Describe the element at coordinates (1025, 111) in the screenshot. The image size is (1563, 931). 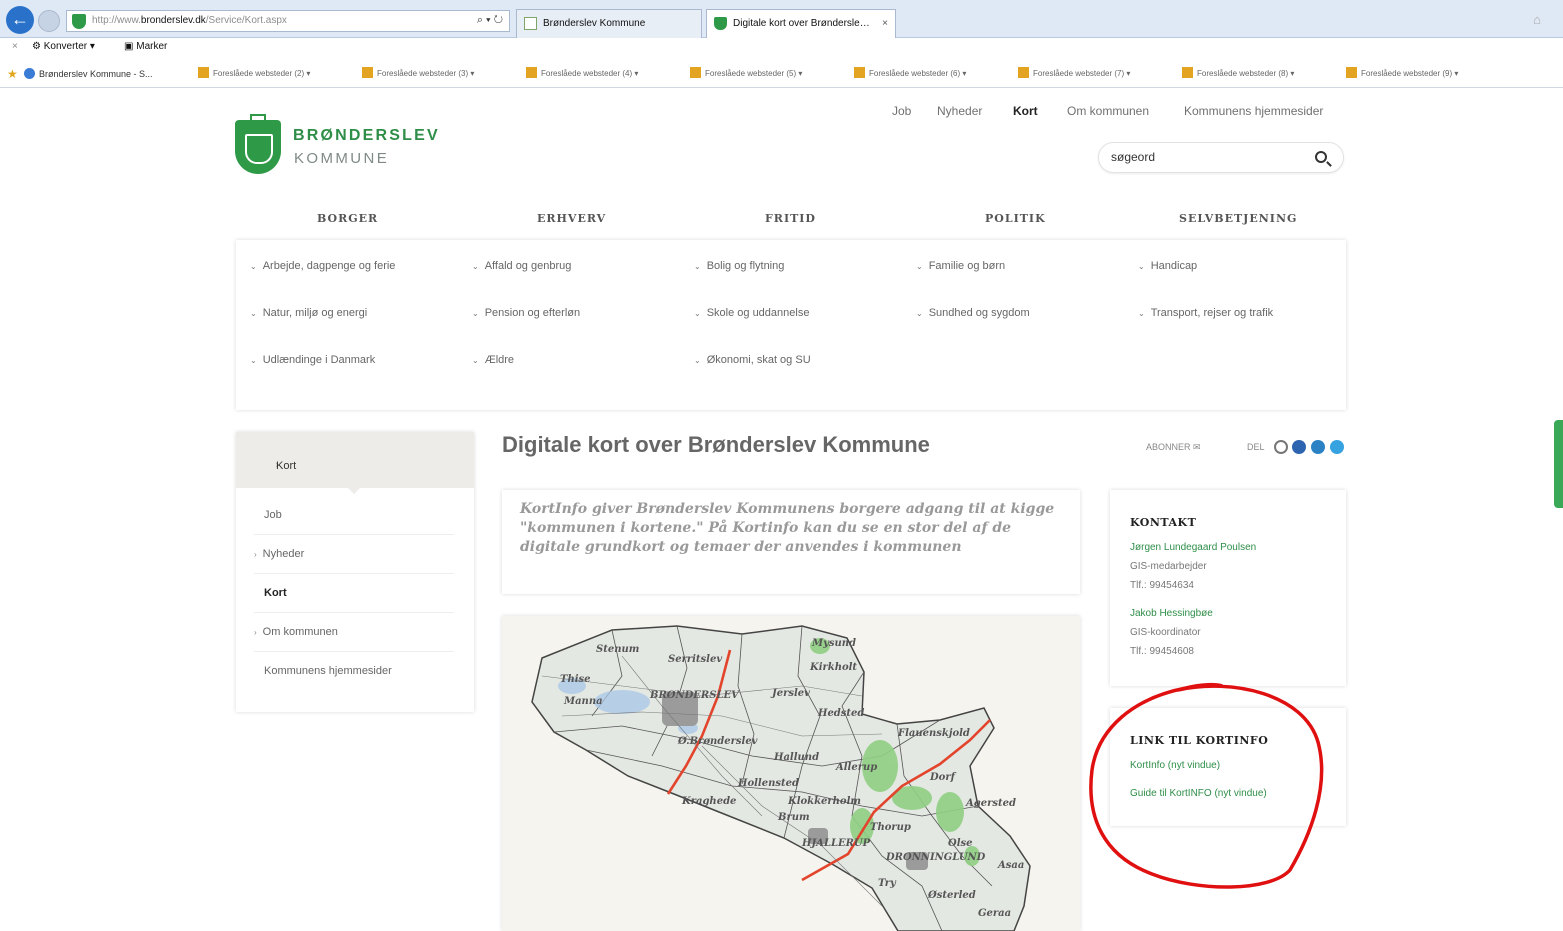
I see `topnav-kort: Kort` at that location.